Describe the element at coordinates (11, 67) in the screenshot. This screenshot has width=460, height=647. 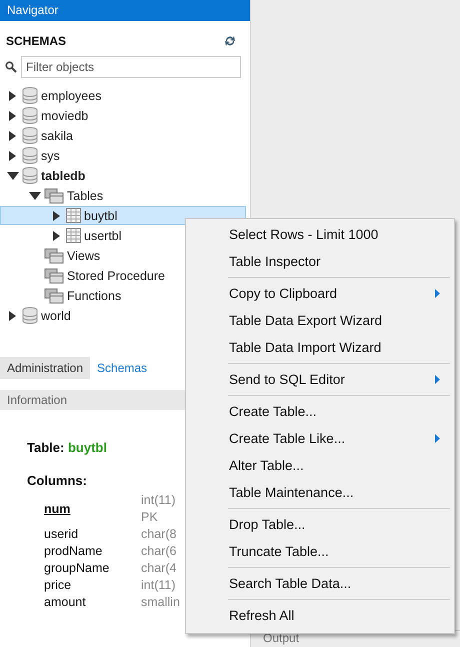
I see `search-icon` at that location.